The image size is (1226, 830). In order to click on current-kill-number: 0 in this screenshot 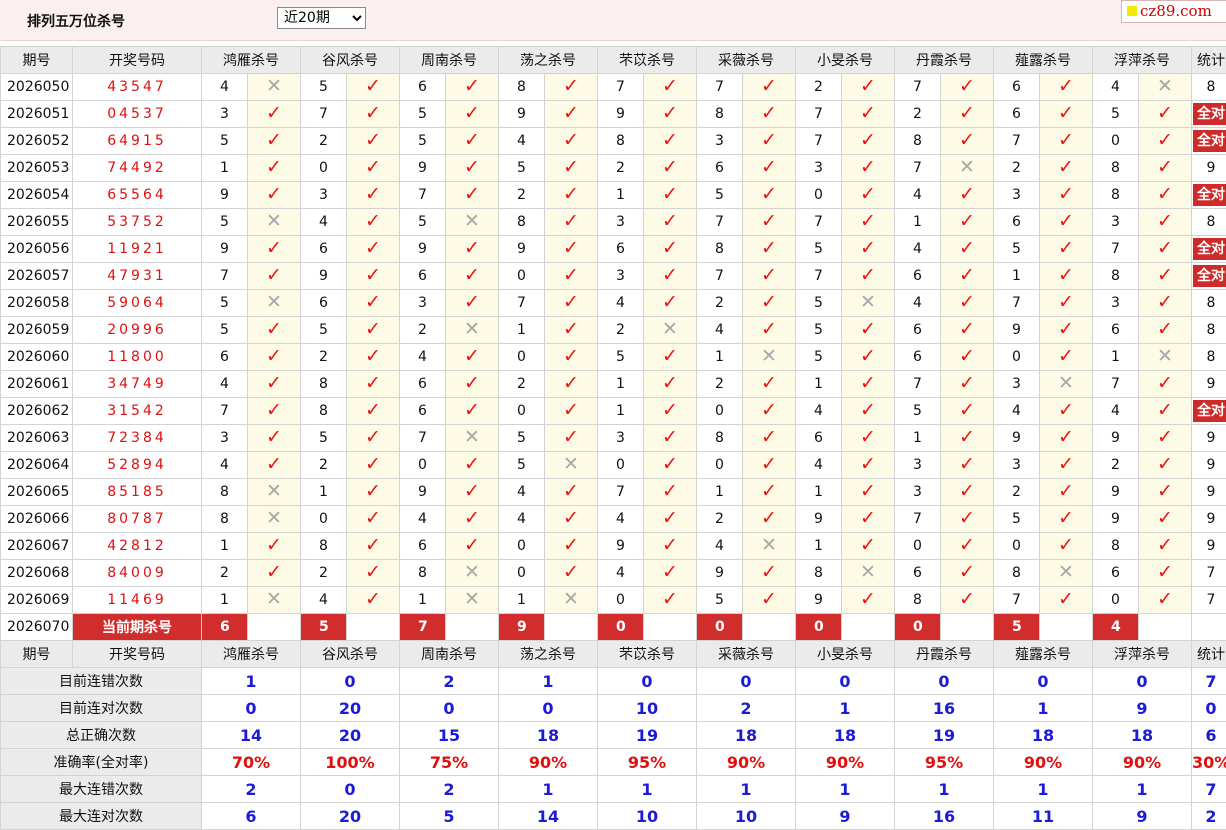, I will do `click(720, 627)`.